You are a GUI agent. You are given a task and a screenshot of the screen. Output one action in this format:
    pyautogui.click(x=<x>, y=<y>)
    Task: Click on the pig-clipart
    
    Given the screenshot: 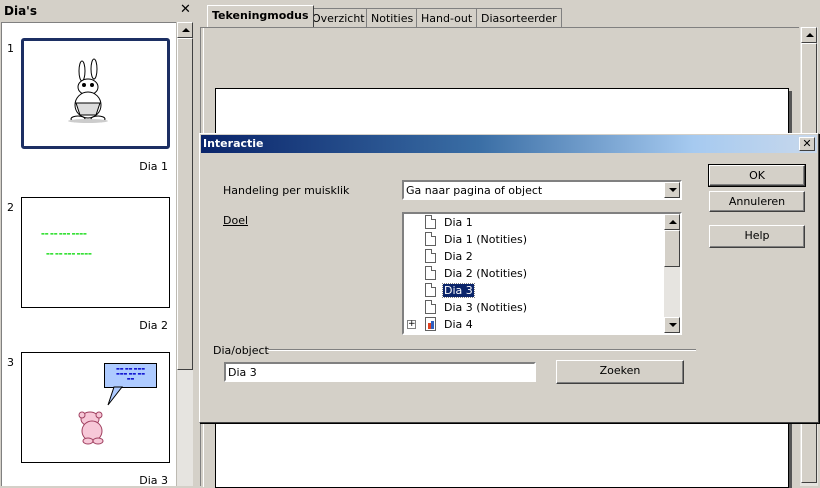 What is the action you would take?
    pyautogui.click(x=101, y=415)
    